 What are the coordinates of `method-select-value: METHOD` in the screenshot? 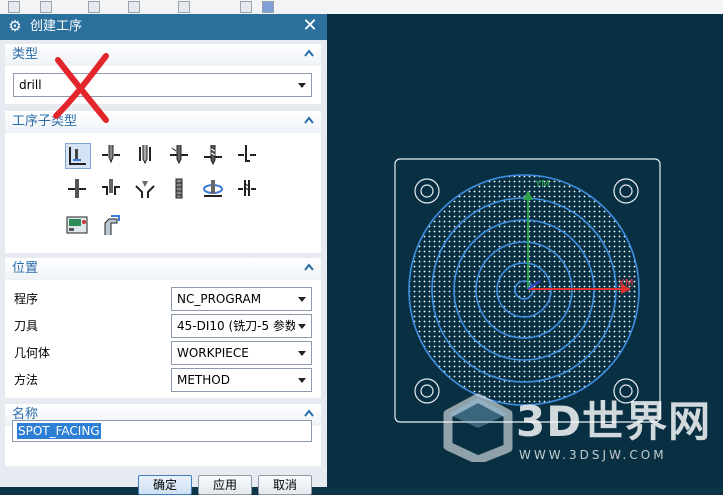 It's located at (203, 380).